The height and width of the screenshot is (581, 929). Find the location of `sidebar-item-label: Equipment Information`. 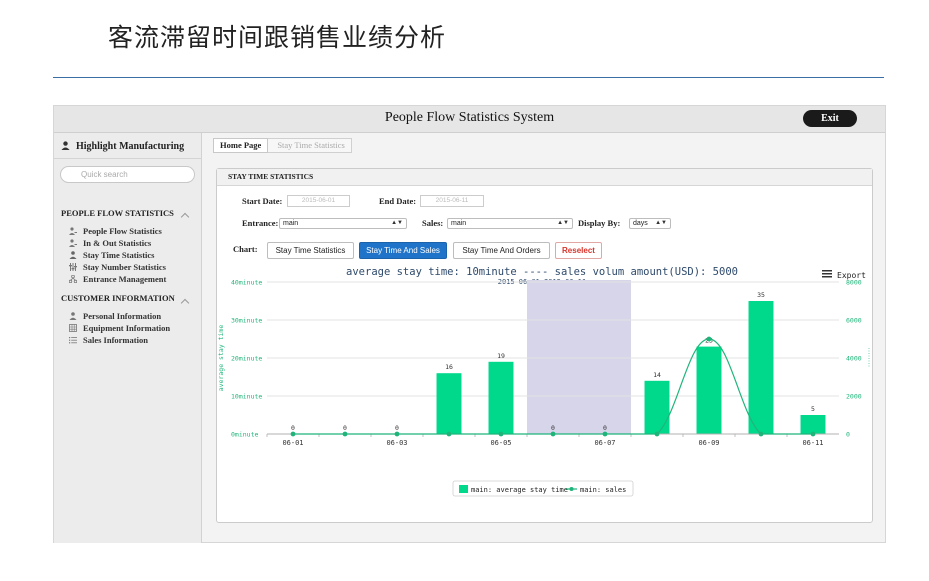

sidebar-item-label: Equipment Information is located at coordinates (127, 328).